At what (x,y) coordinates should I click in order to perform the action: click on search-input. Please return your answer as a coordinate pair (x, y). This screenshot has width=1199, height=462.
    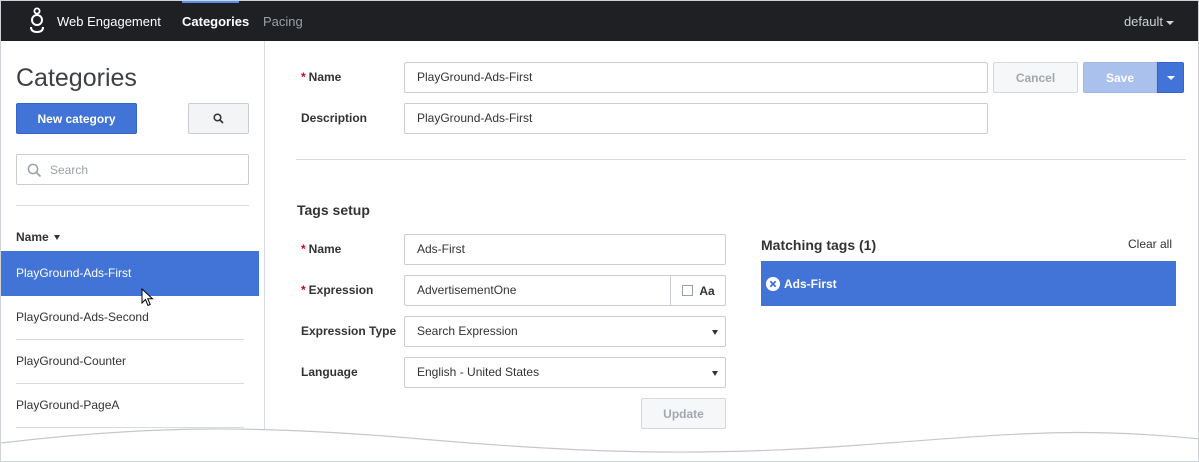
    Looking at the image, I should click on (145, 170).